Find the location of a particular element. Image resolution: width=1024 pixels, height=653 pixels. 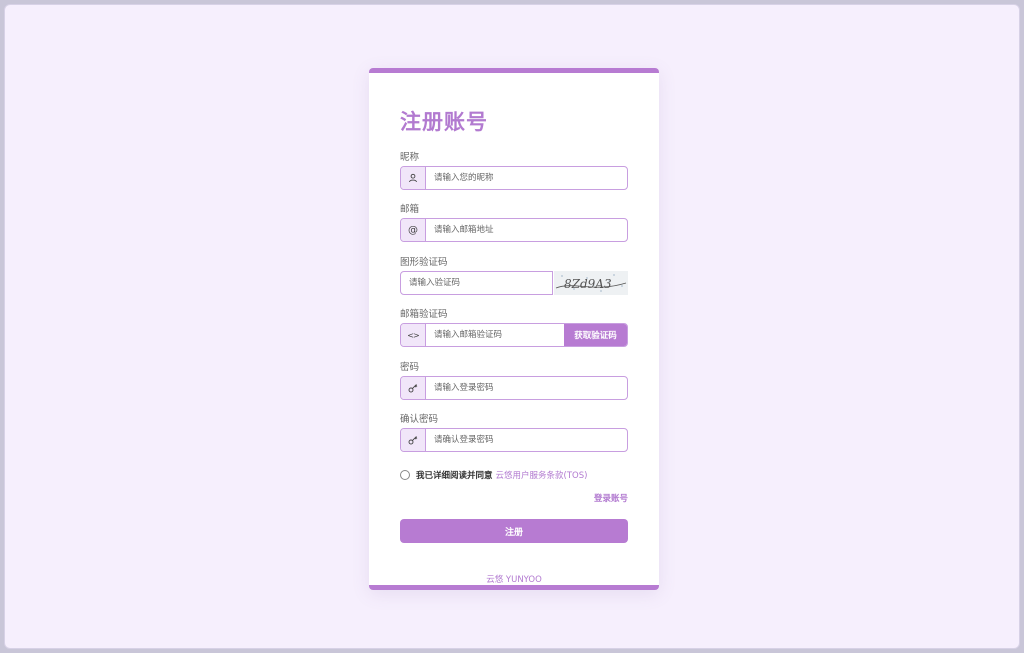

nickname-label: 昵称 is located at coordinates (410, 157).